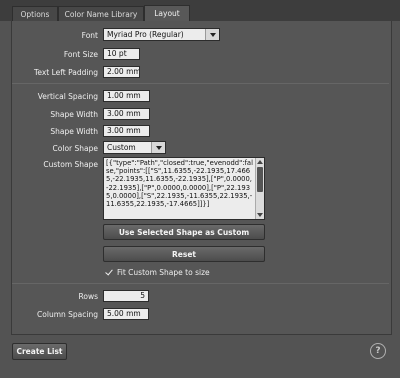 The image size is (400, 378). I want to click on custom-shape-label: Custom Shape, so click(70, 164).